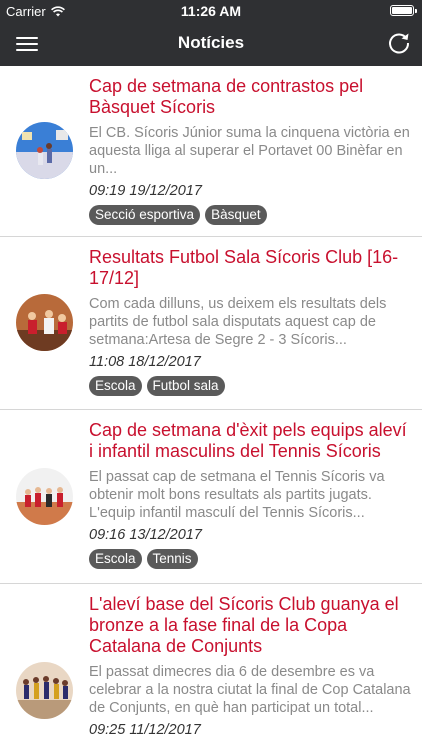 This screenshot has width=422, height=750. I want to click on news-date: 11:08 18/12/2017, so click(145, 362).